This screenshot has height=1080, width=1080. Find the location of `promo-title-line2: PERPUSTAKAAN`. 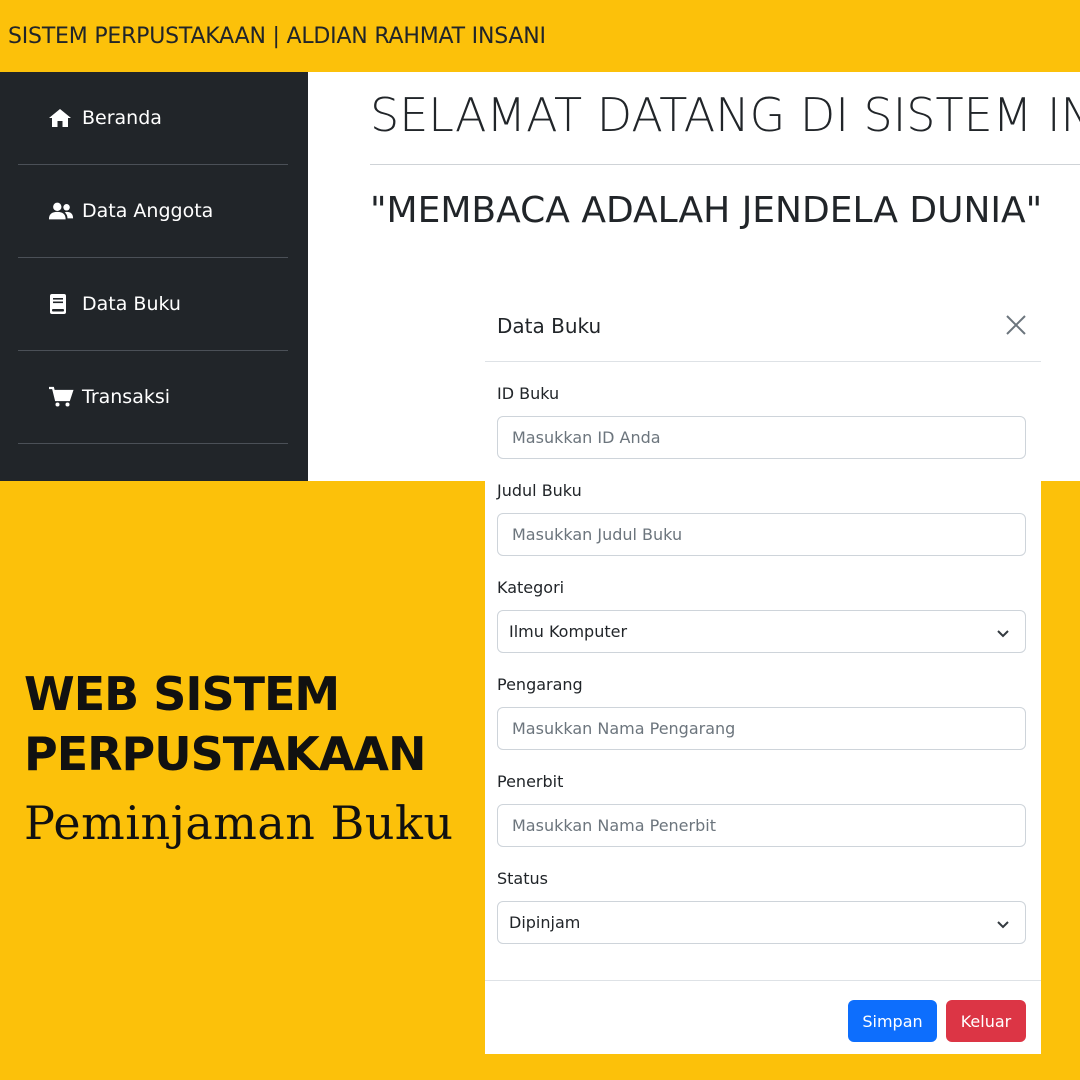

promo-title-line2: PERPUSTAKAAN is located at coordinates (225, 754).